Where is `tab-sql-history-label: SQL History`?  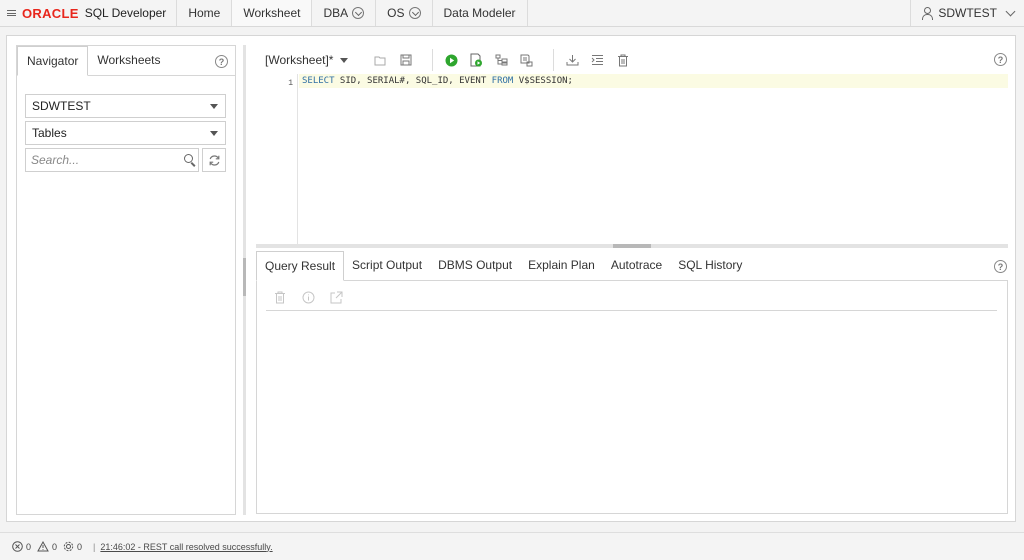 tab-sql-history-label: SQL History is located at coordinates (710, 265).